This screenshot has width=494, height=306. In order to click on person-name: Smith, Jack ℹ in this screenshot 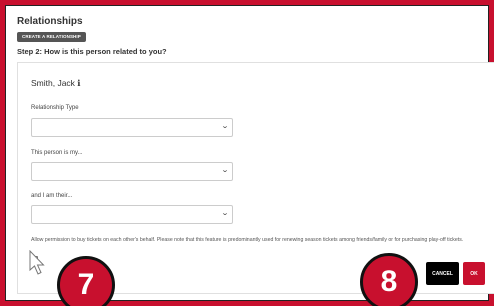, I will do `click(56, 83)`.